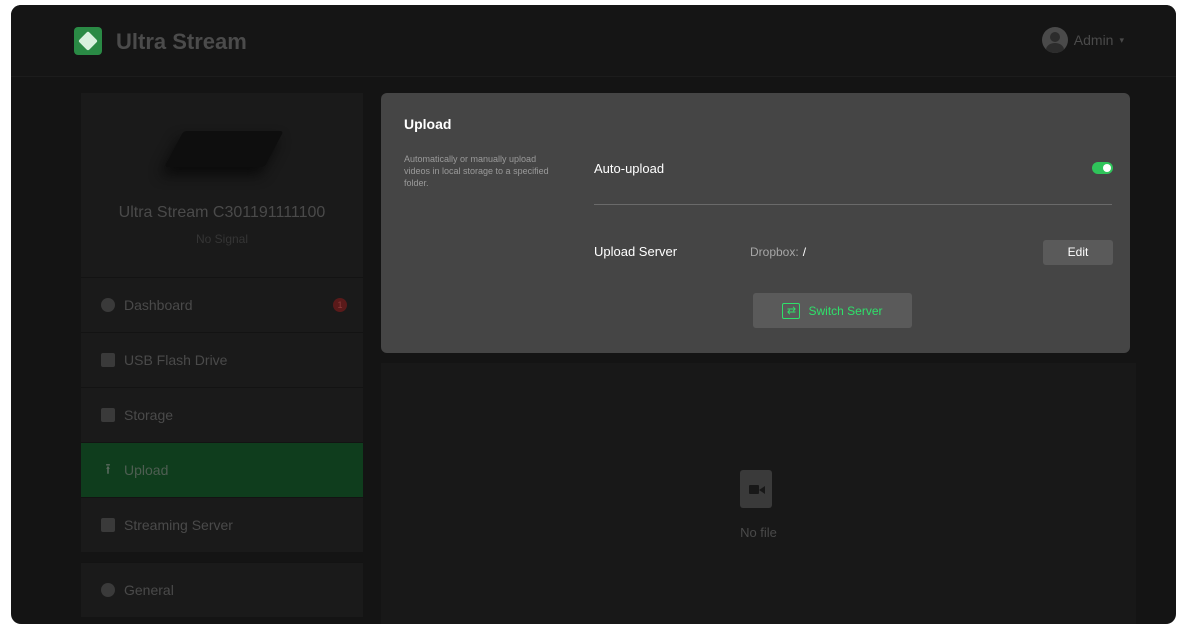  Describe the element at coordinates (1121, 39) in the screenshot. I see `chevron-down-icon: ▾` at that location.